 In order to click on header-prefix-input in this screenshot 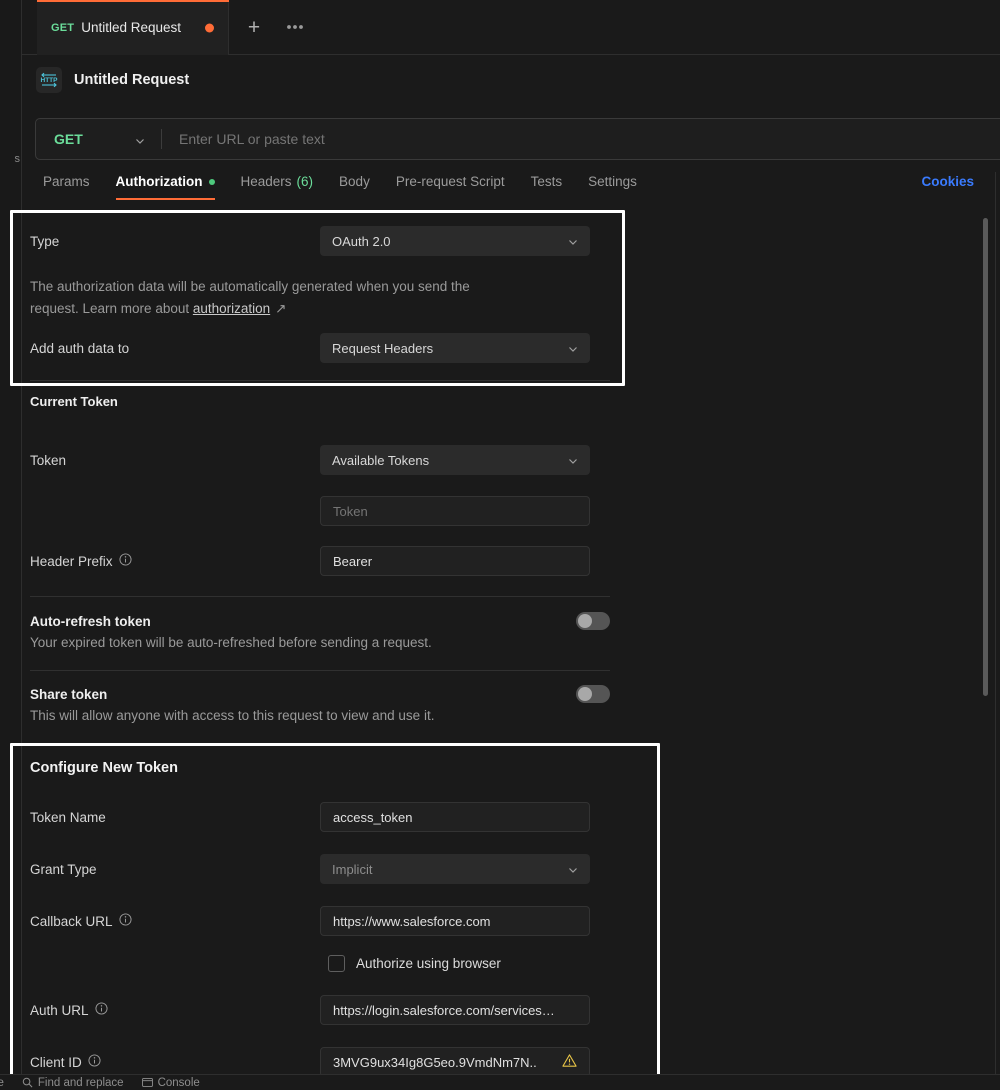, I will do `click(455, 561)`.